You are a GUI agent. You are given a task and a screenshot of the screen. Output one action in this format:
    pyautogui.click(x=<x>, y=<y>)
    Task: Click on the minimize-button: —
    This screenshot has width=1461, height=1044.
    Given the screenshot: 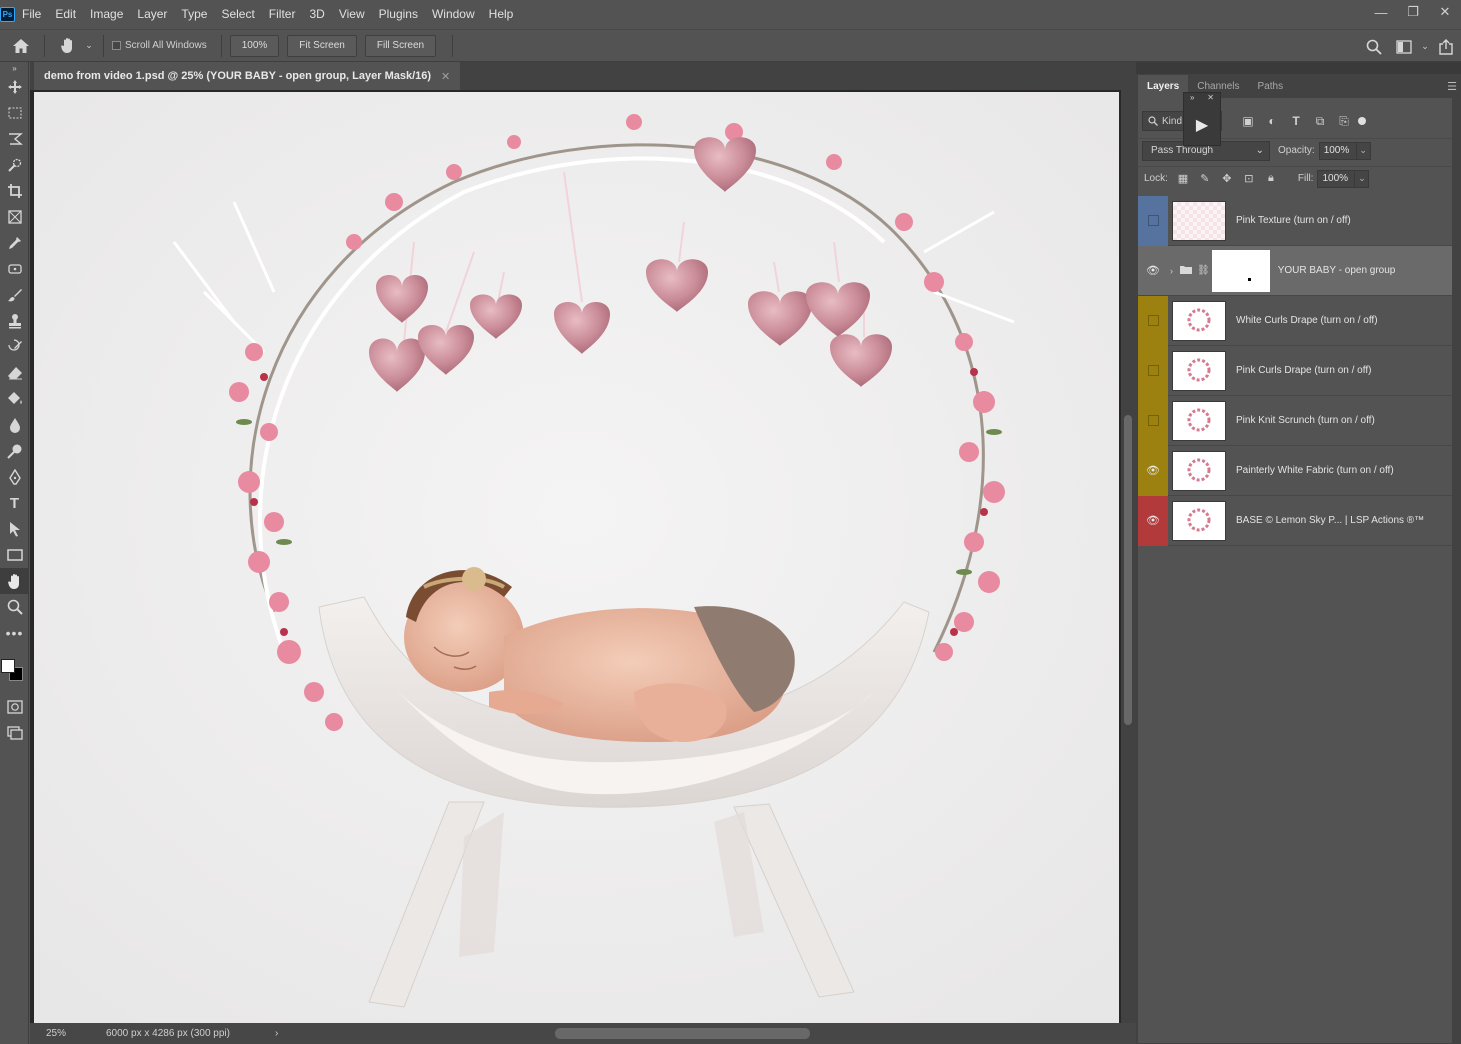 What is the action you would take?
    pyautogui.click(x=1381, y=12)
    